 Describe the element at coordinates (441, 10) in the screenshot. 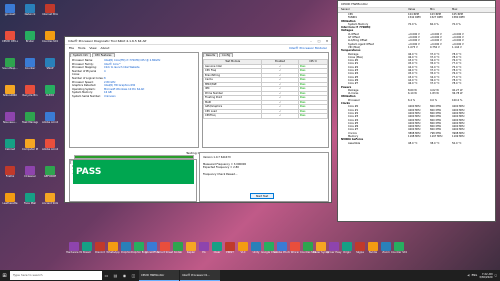

I see `col-min: Min` at that location.